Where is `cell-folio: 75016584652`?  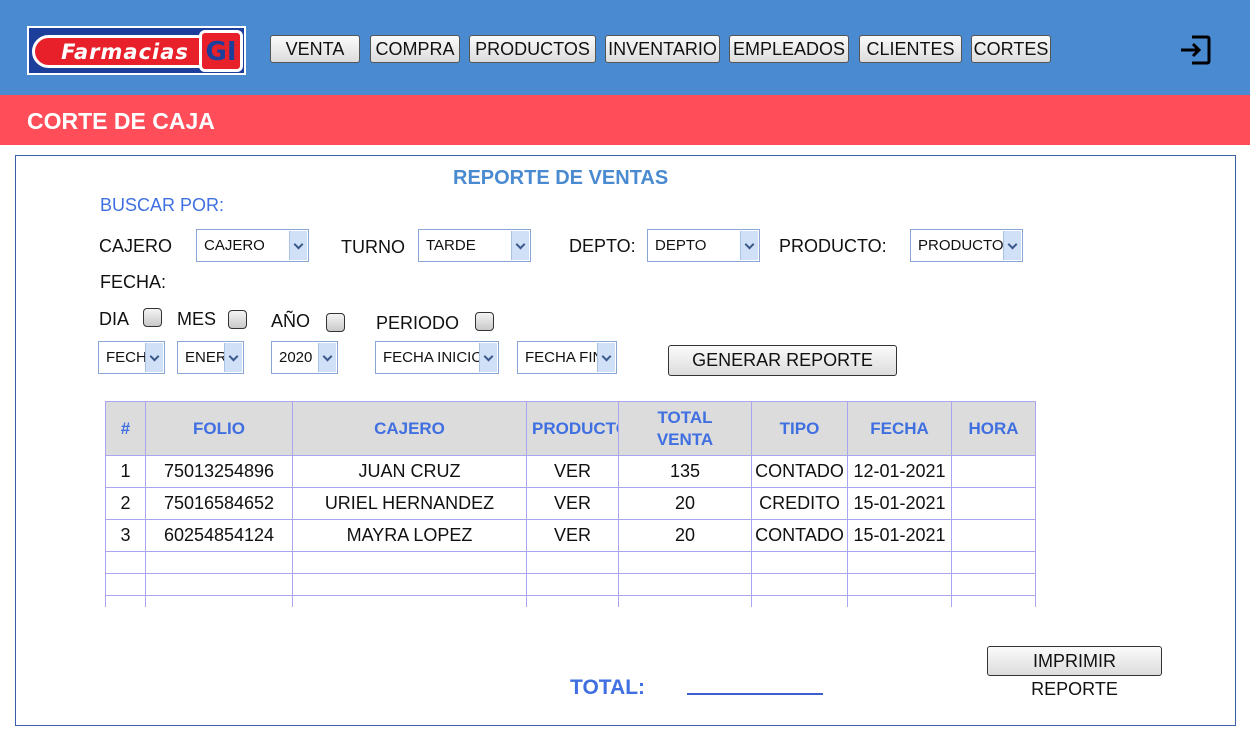
cell-folio: 75016584652 is located at coordinates (219, 503).